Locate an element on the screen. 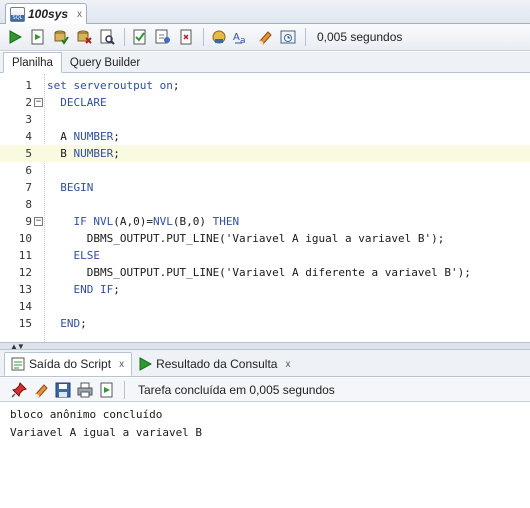  document-tab: 100sys x is located at coordinates (46, 13).